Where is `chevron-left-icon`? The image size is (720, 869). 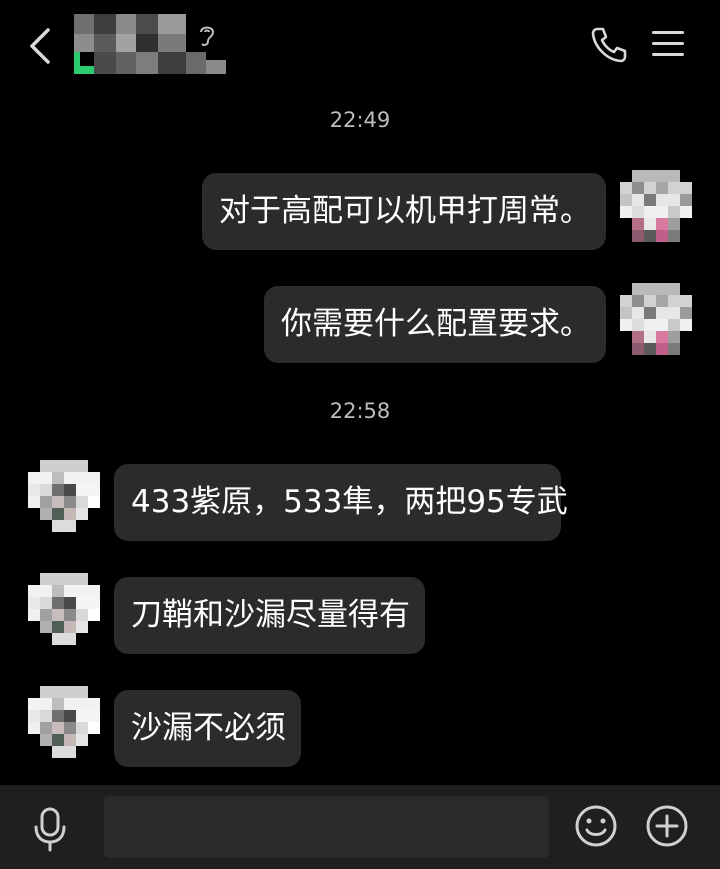
chevron-left-icon is located at coordinates (40, 46).